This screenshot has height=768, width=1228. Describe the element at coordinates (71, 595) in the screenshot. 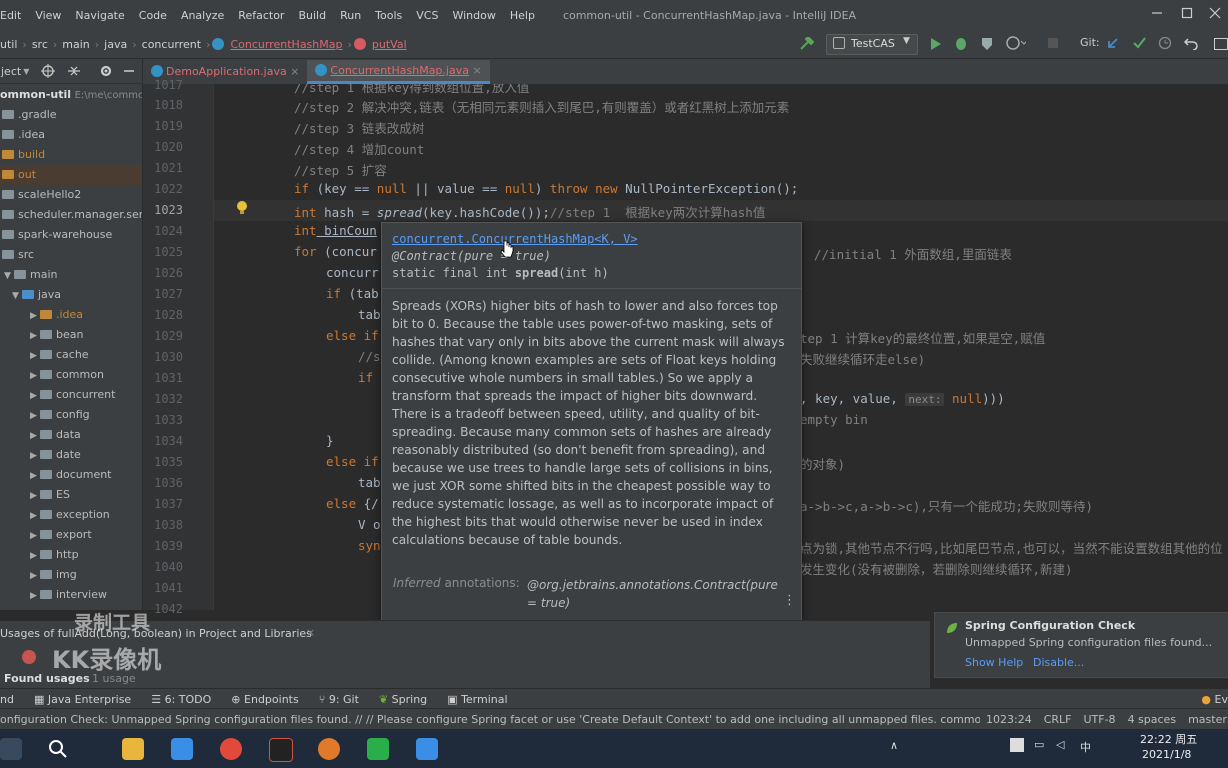

I see `tree-item-interview: ▶ interview` at that location.